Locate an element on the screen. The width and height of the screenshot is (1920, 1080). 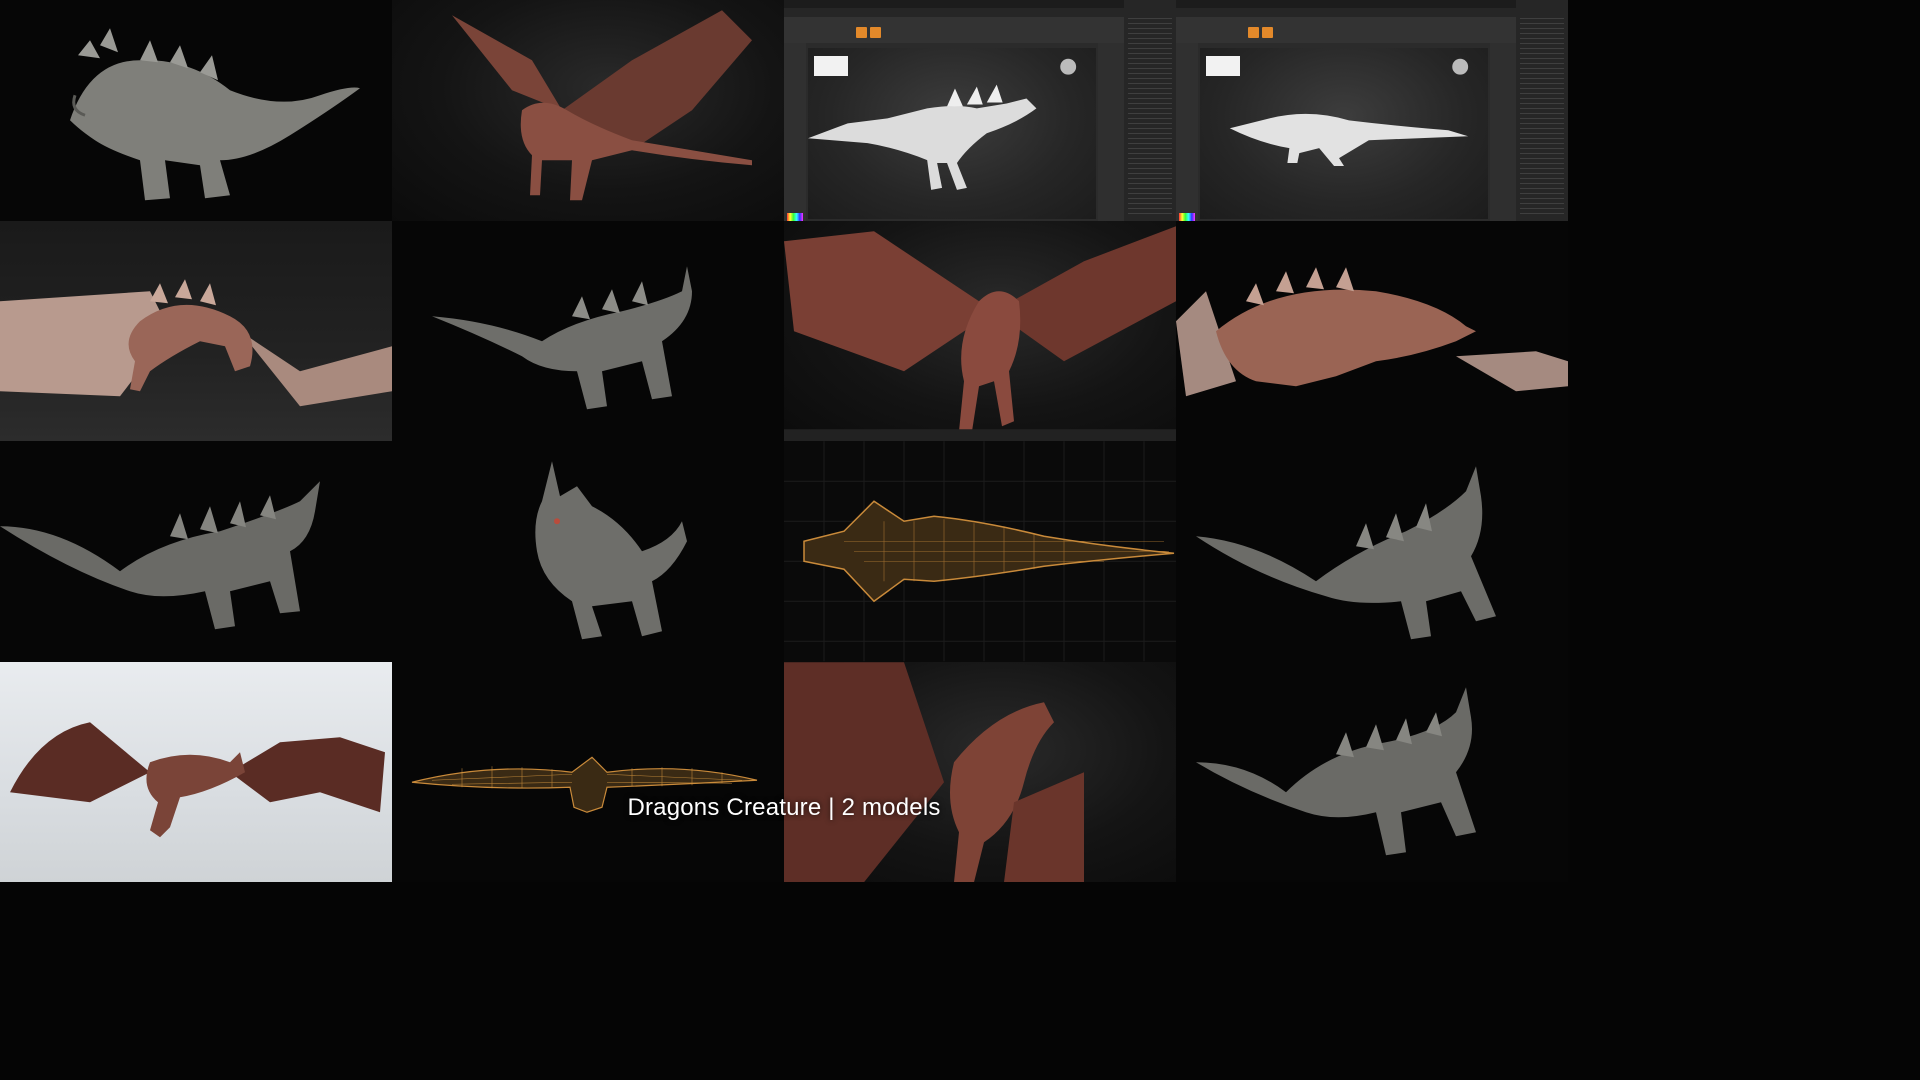
collection-caption: Dragons Creature | 2 models is located at coordinates (784, 807).